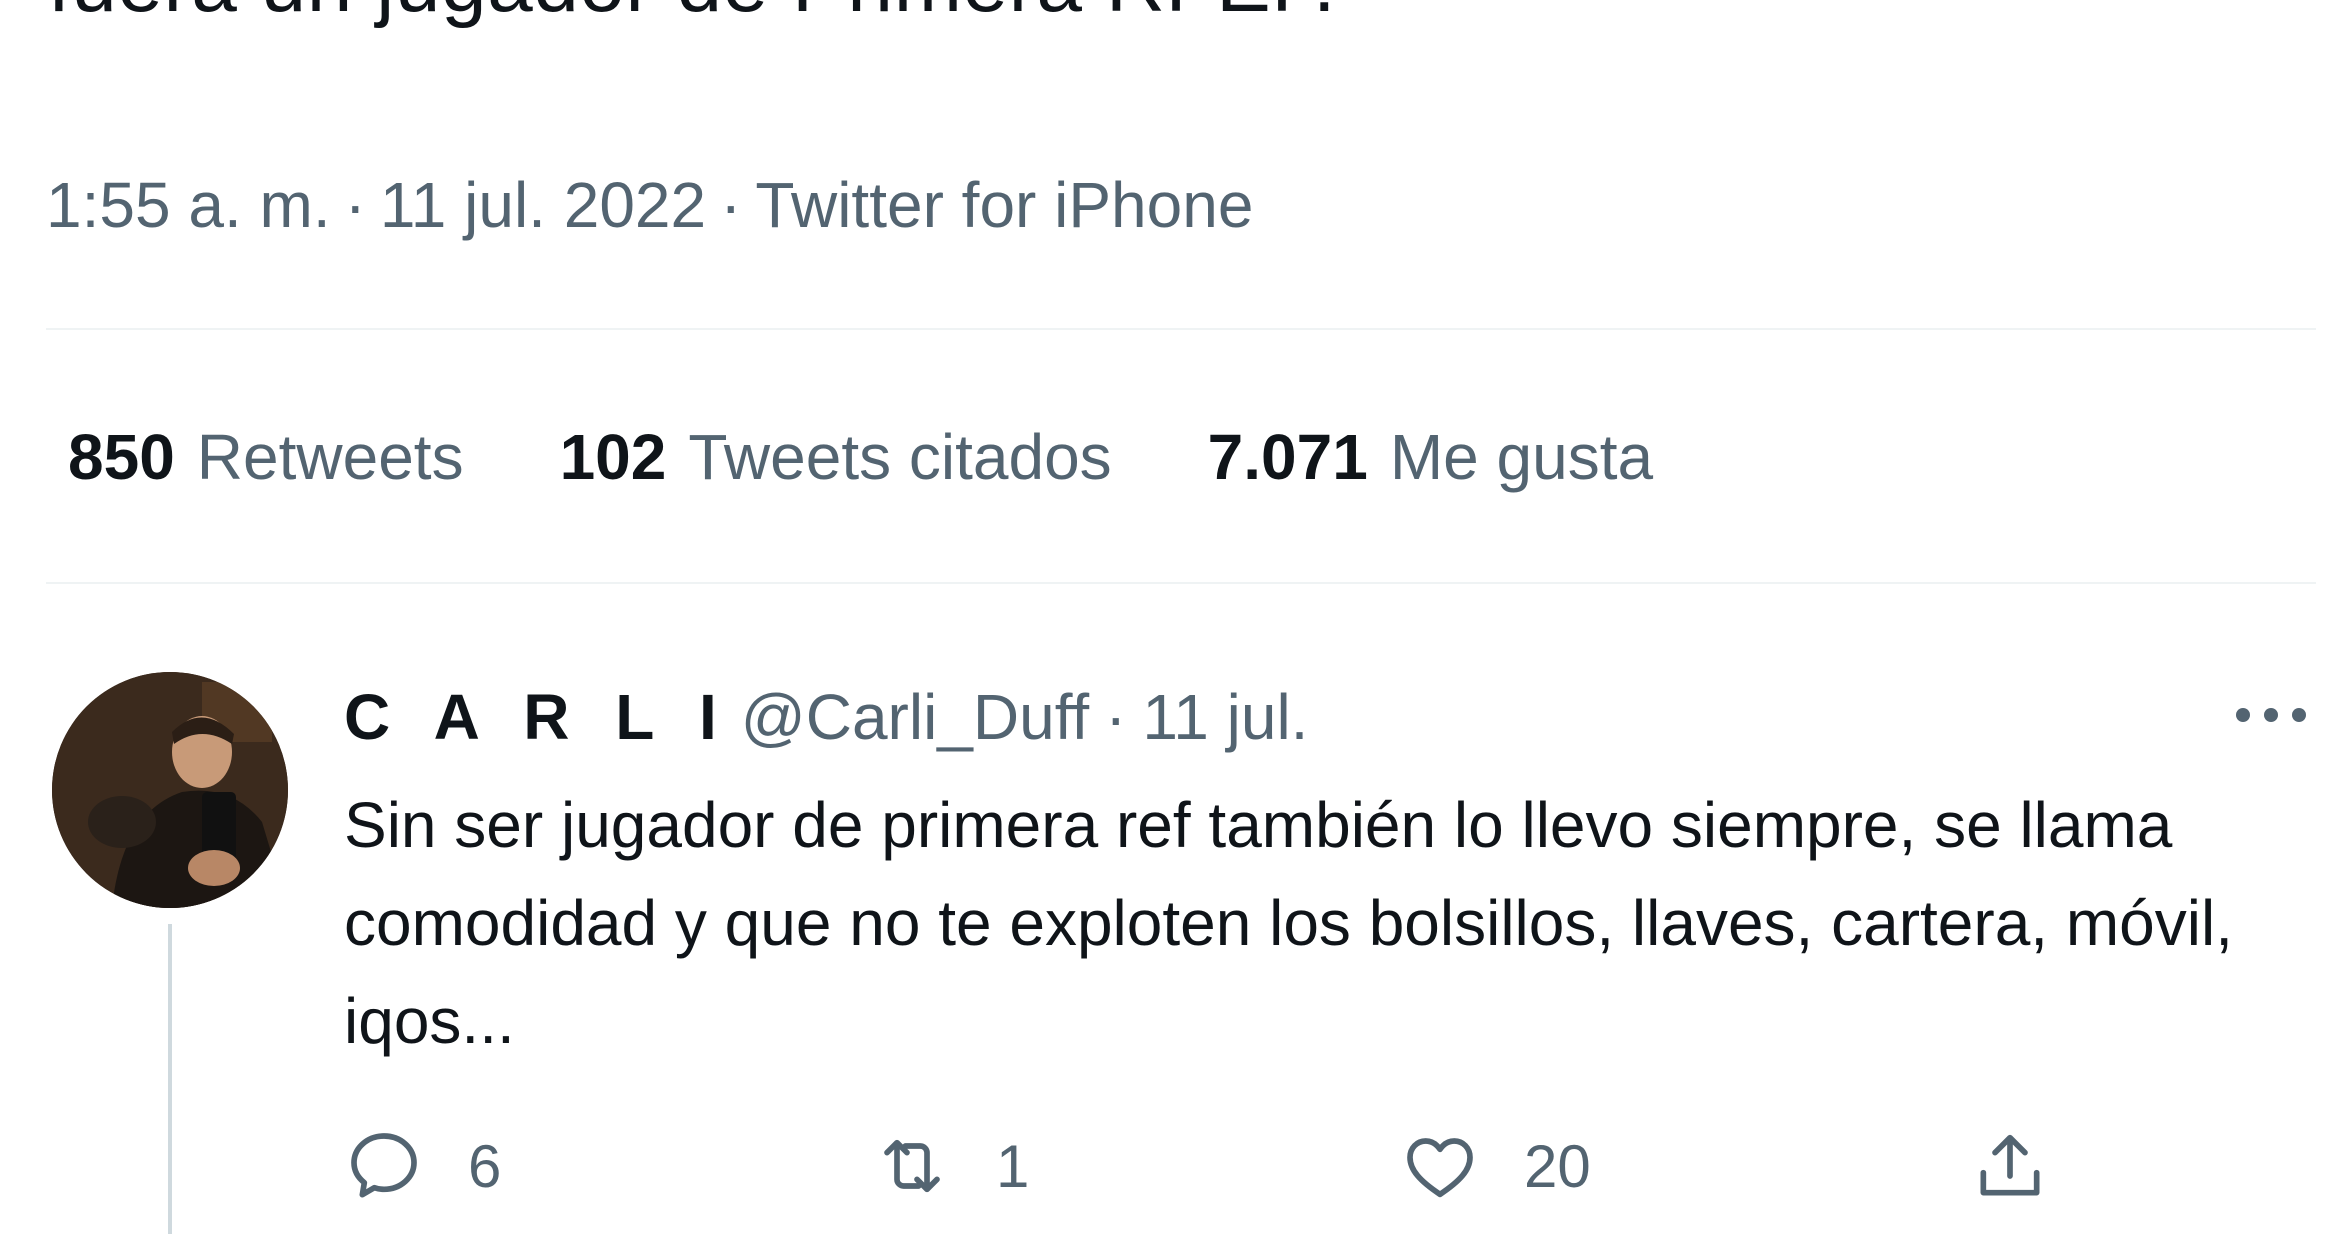  I want to click on likes-count: 7.071, so click(1287, 457).